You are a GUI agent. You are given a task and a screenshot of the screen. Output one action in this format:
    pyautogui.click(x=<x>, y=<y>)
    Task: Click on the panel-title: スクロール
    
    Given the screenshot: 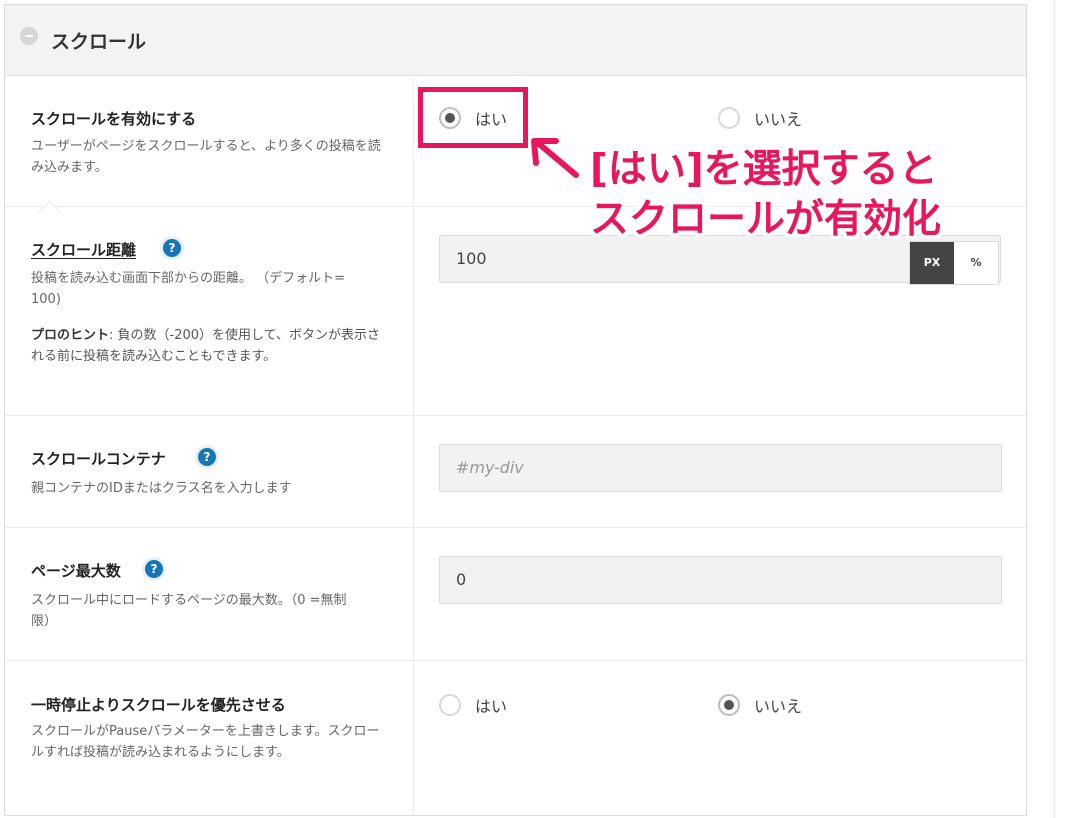 What is the action you would take?
    pyautogui.click(x=99, y=42)
    